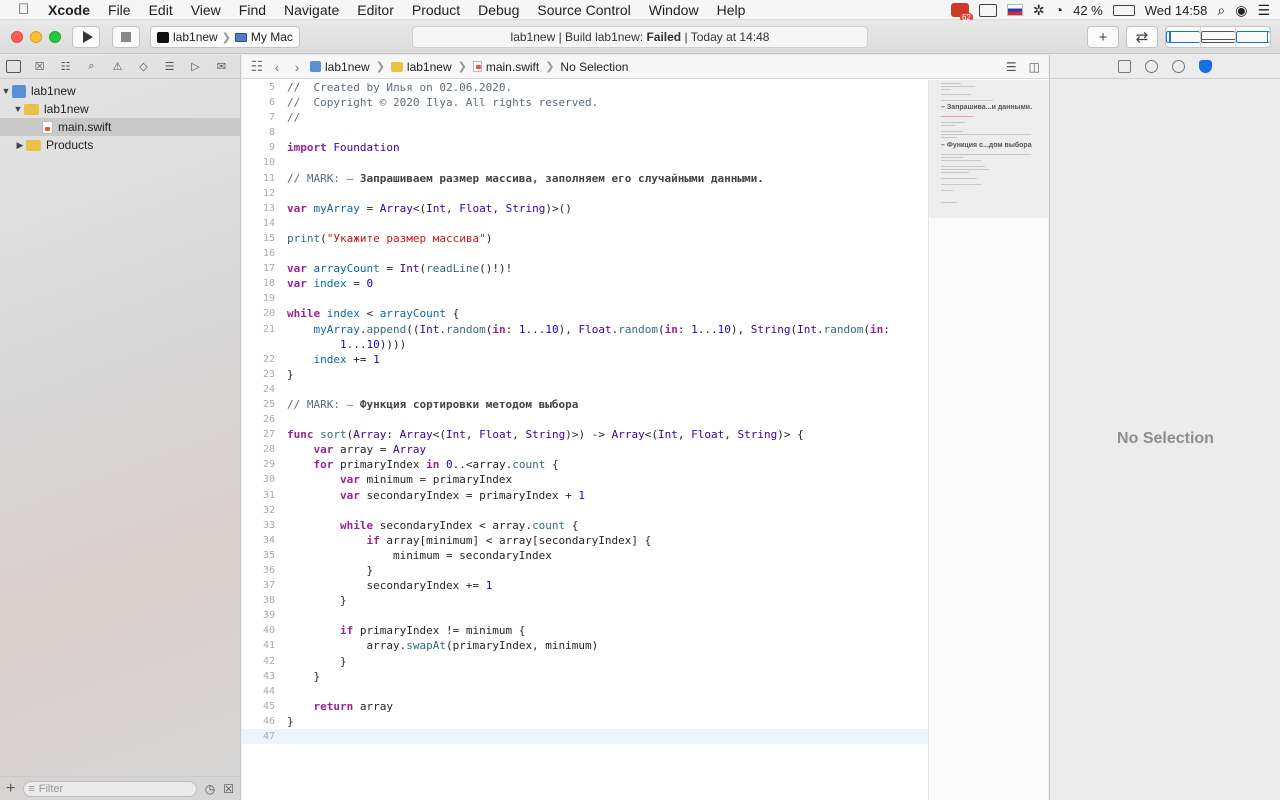 The height and width of the screenshot is (800, 1280). What do you see at coordinates (258, 253) in the screenshot?
I see `line-number: 16` at bounding box center [258, 253].